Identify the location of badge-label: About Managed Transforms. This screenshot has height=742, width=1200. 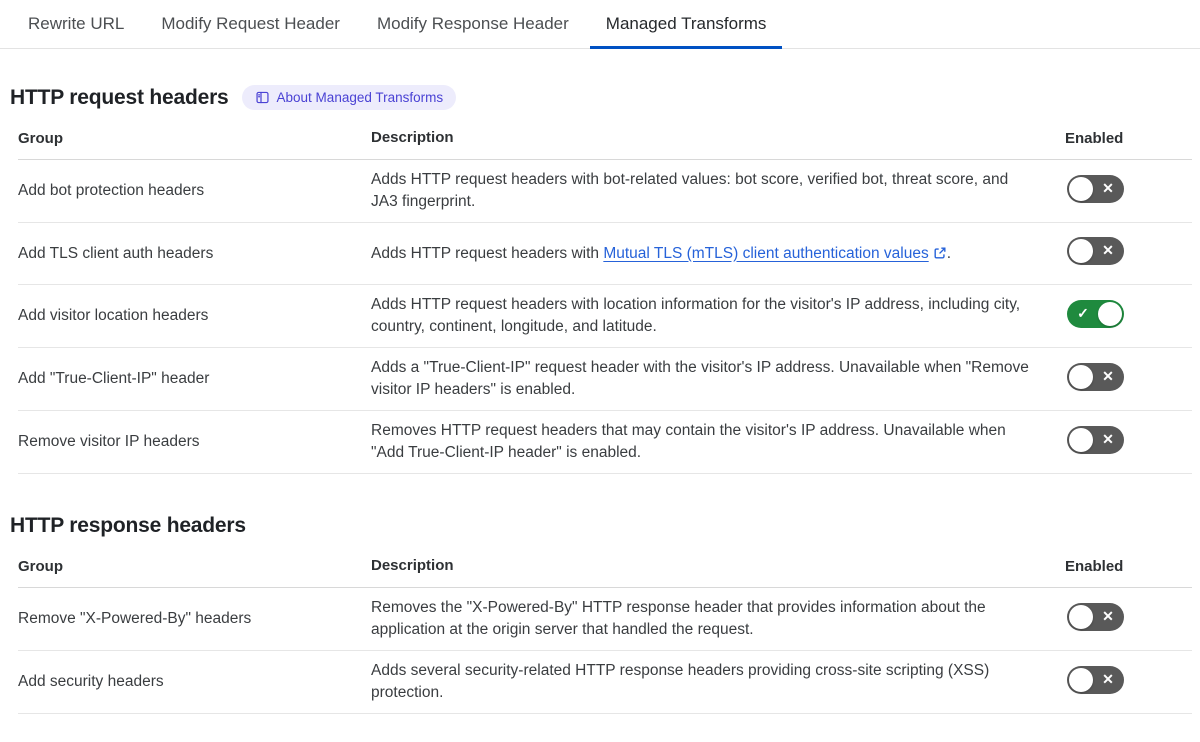
(360, 97).